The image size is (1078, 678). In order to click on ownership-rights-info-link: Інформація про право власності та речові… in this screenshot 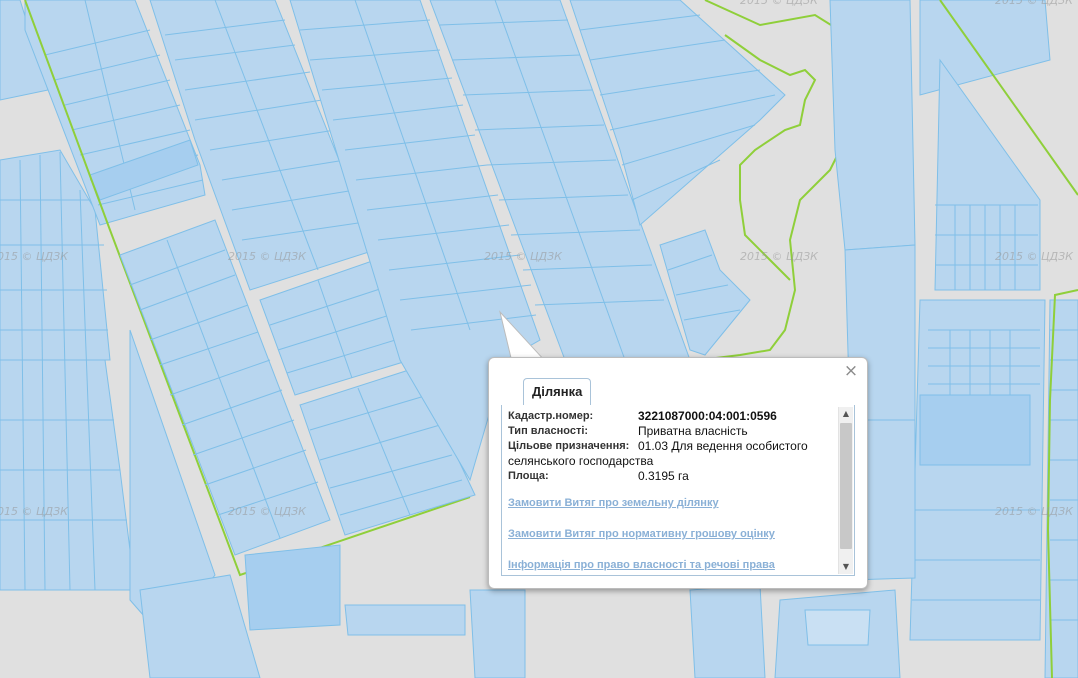, I will do `click(672, 565)`.